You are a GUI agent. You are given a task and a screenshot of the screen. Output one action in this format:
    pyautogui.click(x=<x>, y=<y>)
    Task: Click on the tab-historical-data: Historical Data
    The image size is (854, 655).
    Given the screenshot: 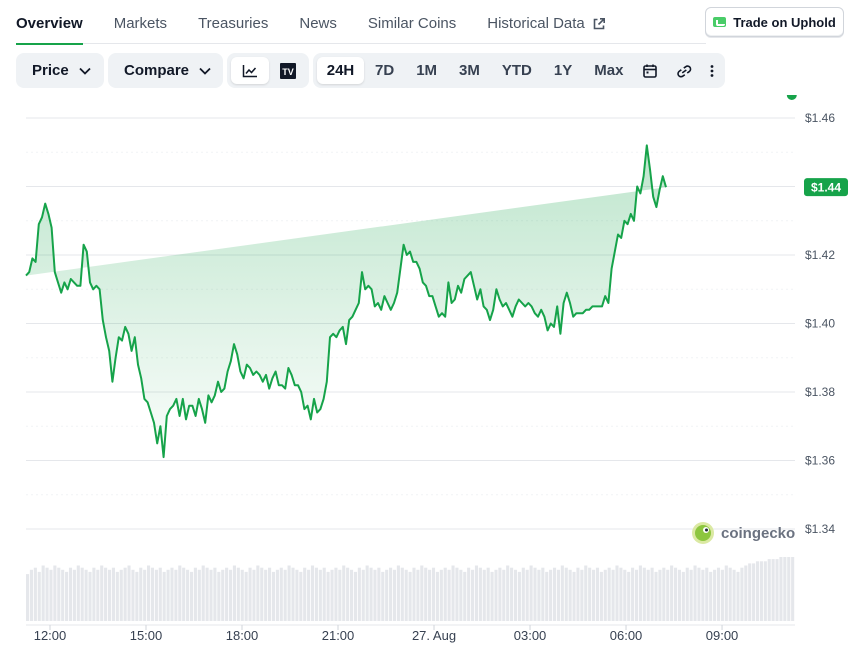 What is the action you would take?
    pyautogui.click(x=546, y=22)
    